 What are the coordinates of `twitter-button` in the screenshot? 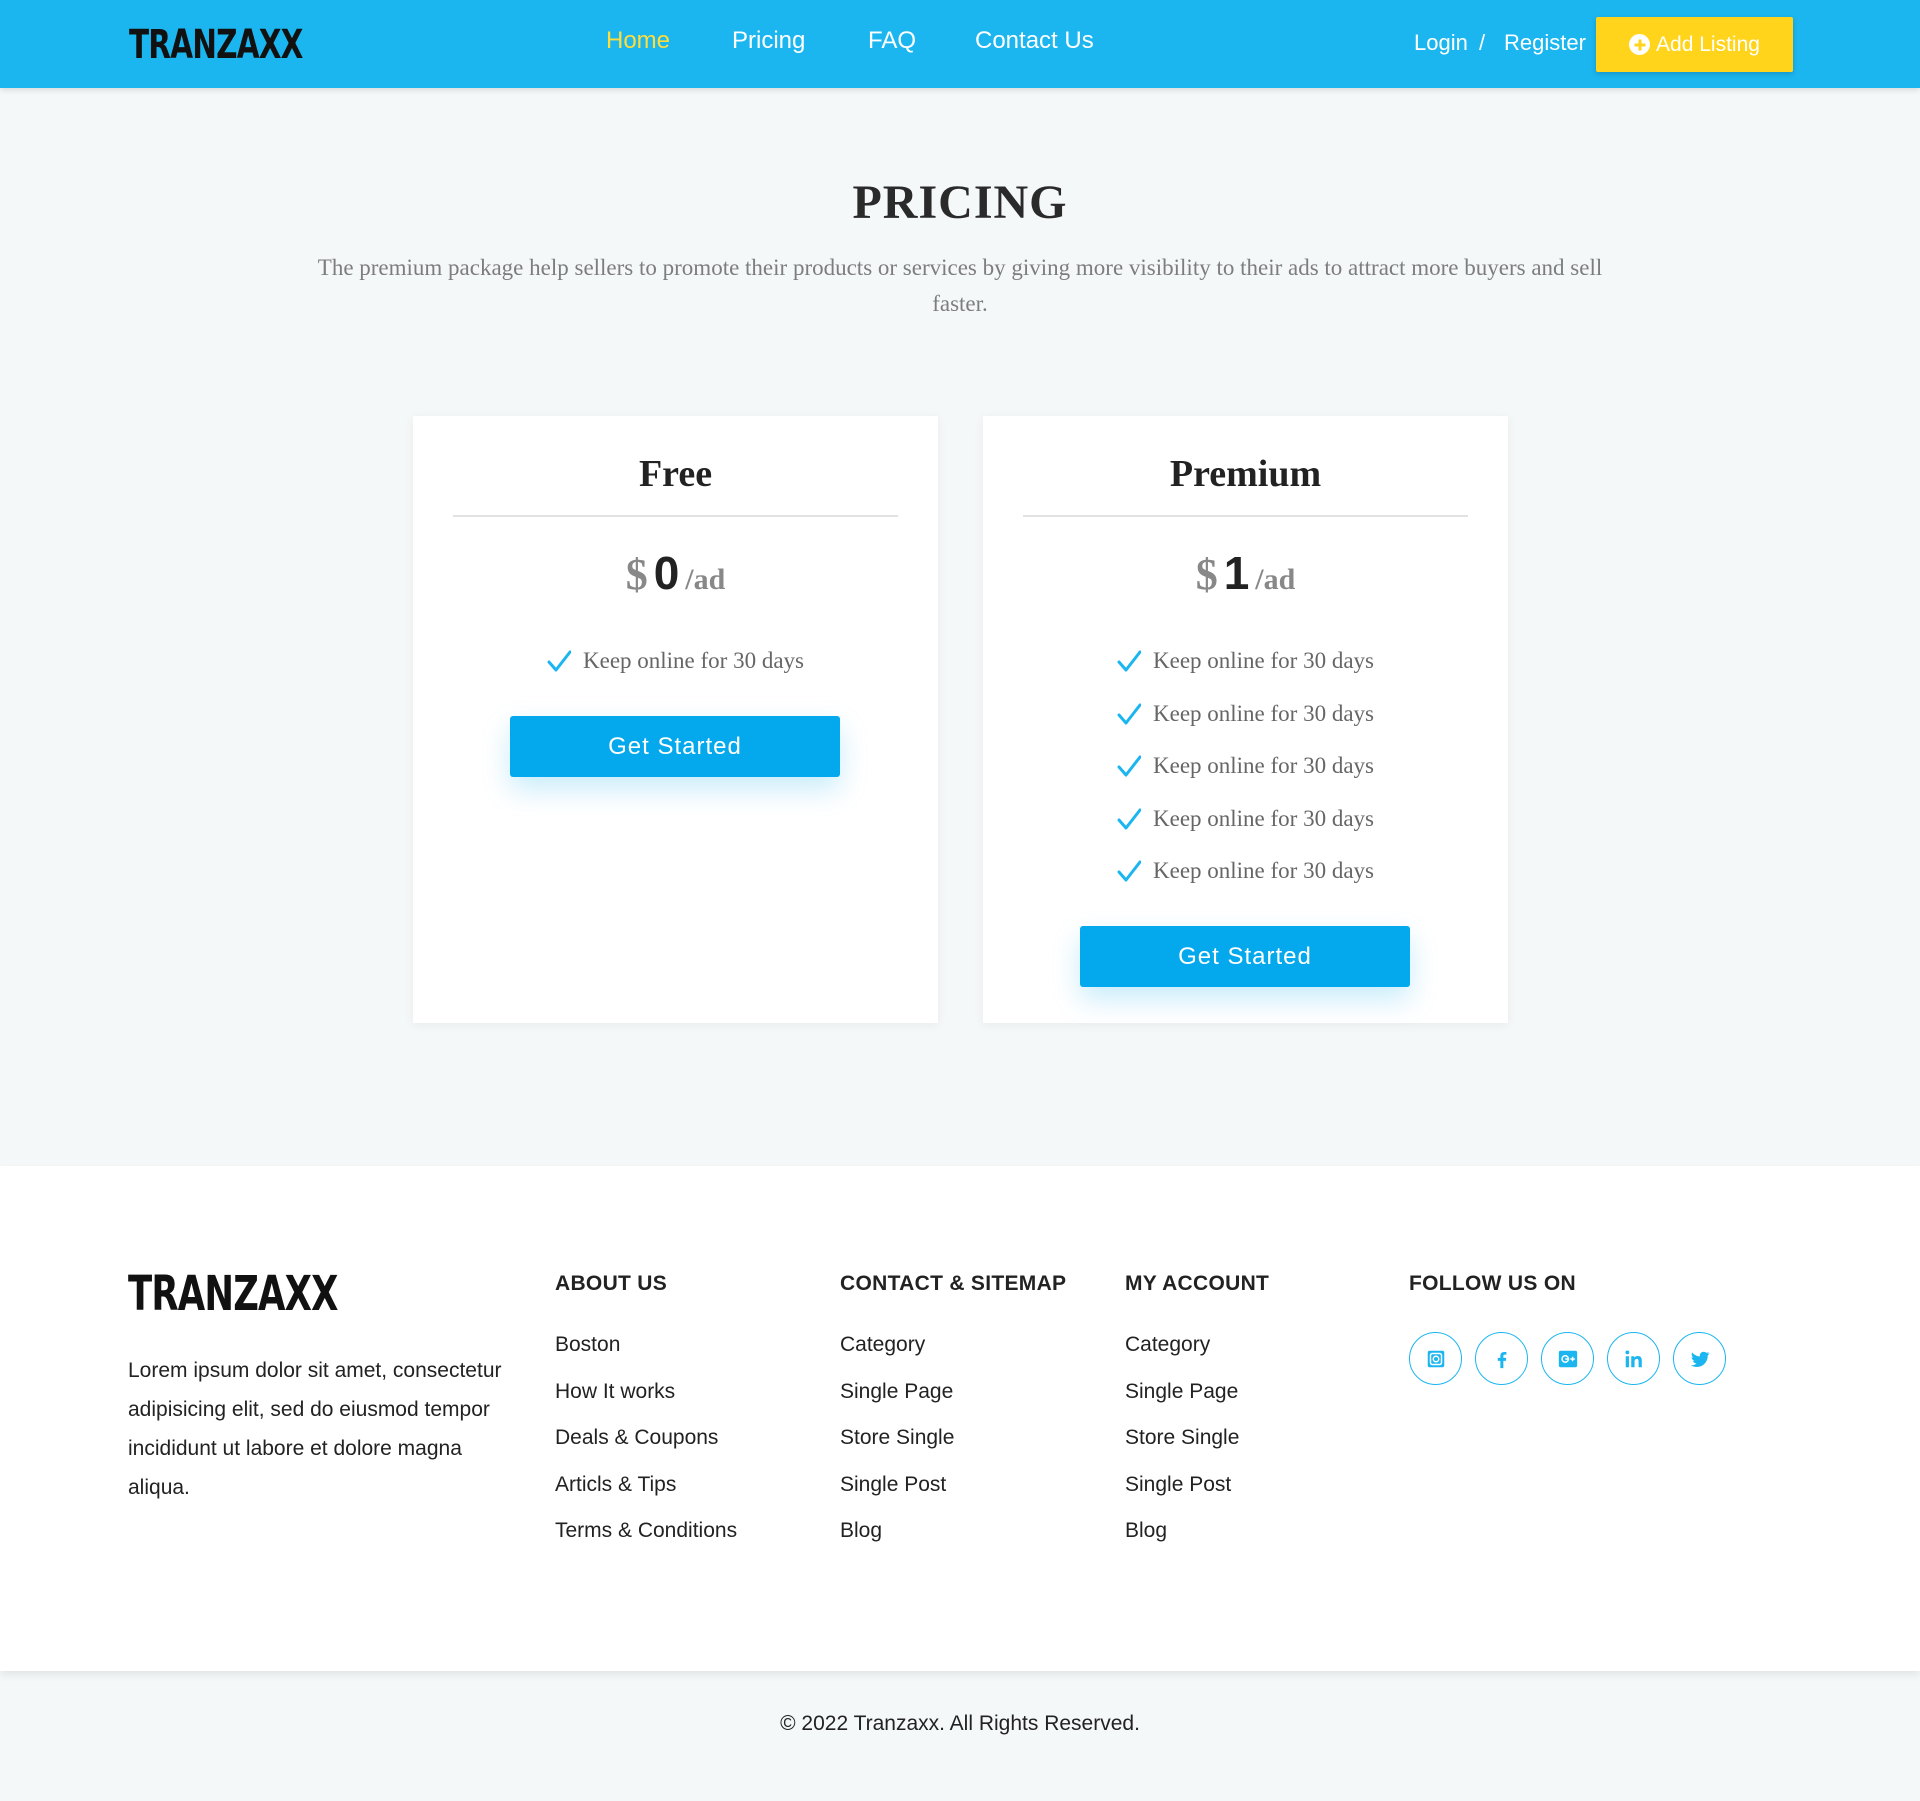 It's located at (1699, 1358).